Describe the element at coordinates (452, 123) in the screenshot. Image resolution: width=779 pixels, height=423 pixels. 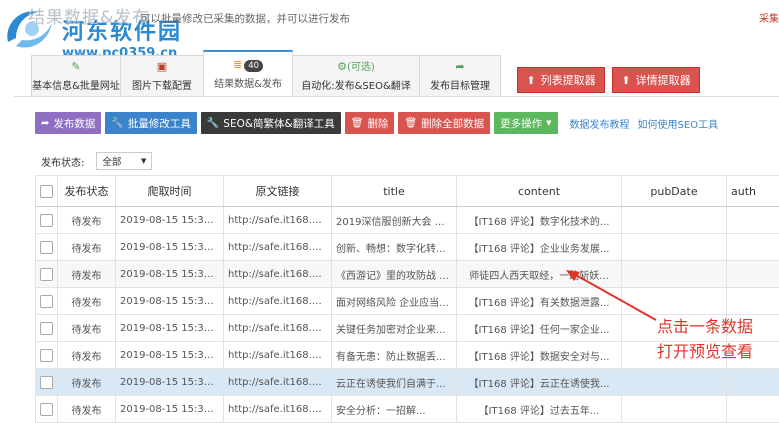
I see `delete-all-label: 删除全部数据` at that location.